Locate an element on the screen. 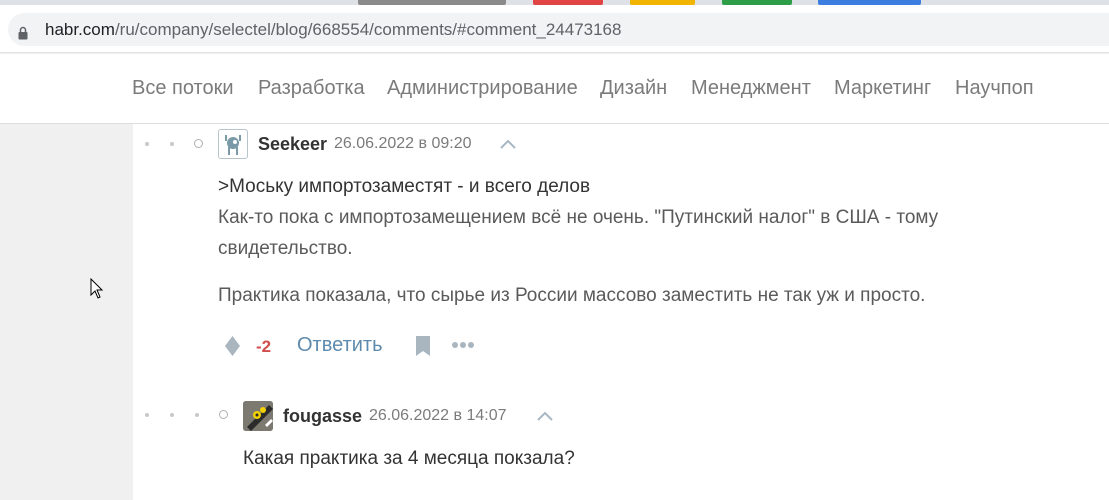  nav-item-management: Менеджмент is located at coordinates (751, 88).